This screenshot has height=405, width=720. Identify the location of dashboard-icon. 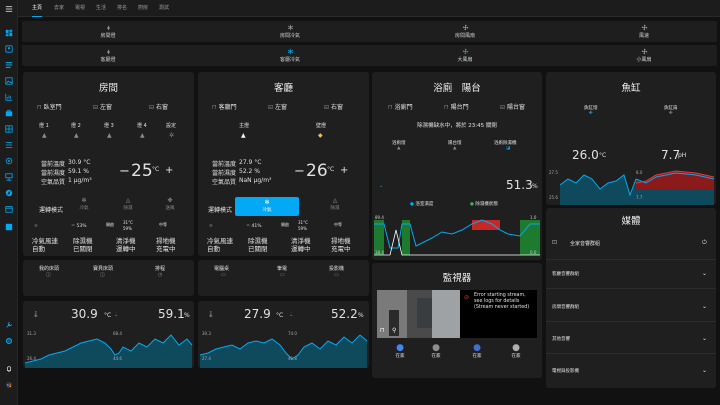
(9, 33).